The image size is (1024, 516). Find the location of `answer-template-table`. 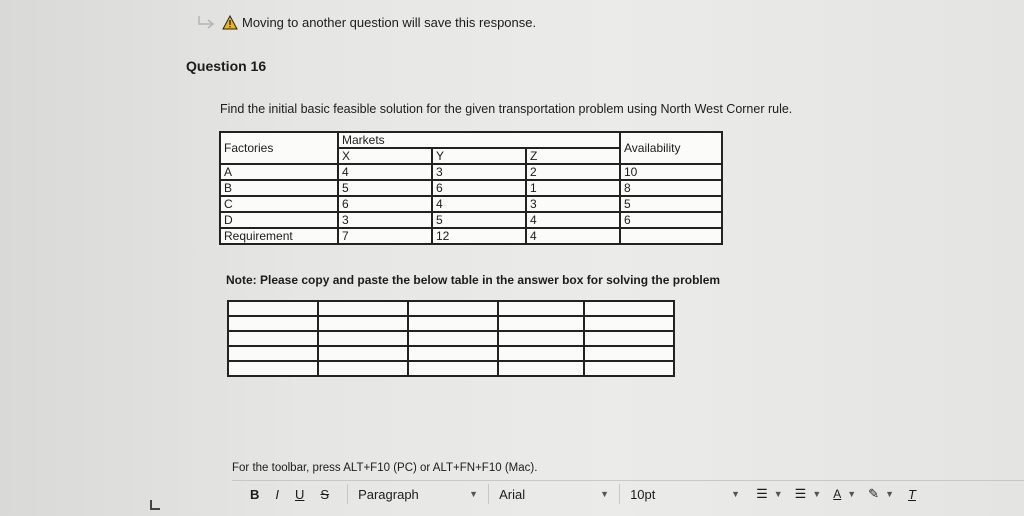

answer-template-table is located at coordinates (451, 338).